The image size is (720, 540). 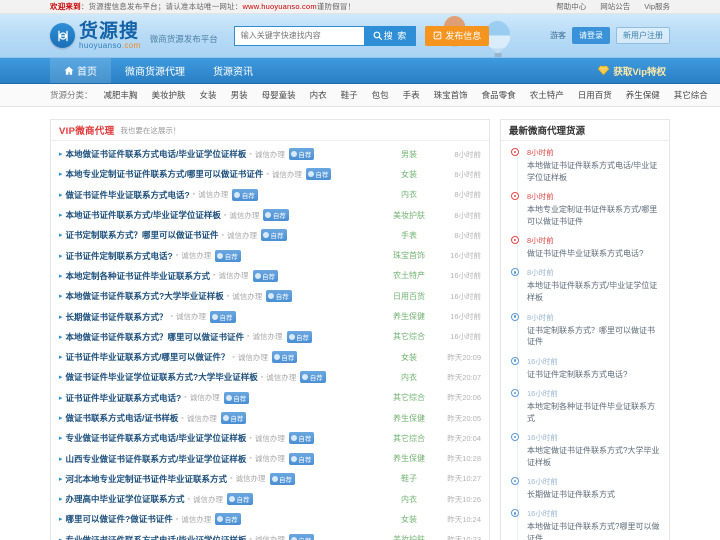 What do you see at coordinates (270, 154) in the screenshot?
I see `listing-row: ▸ 本地做证书证件联系方式电话/毕业证学位证样板 ▪ 诚信办理 自荐 男装 8小时前` at bounding box center [270, 154].